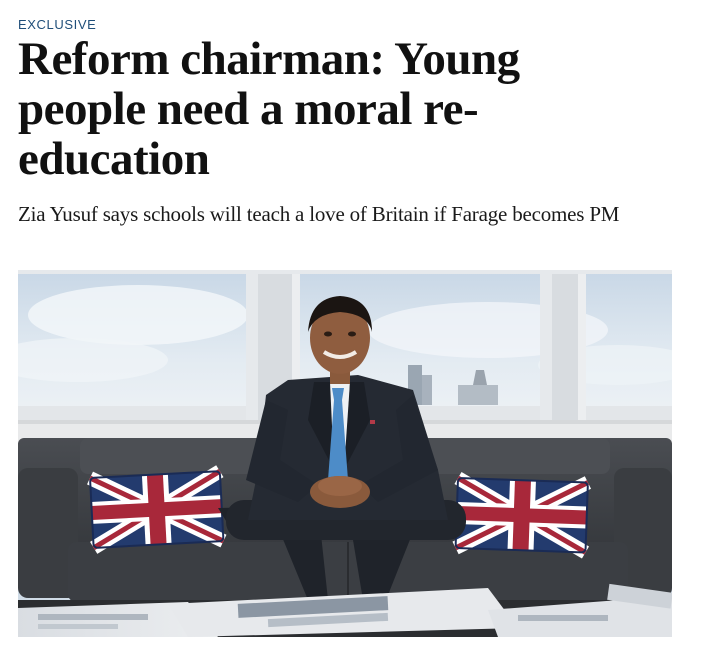  I want to click on union-jack-cushion-right, so click(522, 515).